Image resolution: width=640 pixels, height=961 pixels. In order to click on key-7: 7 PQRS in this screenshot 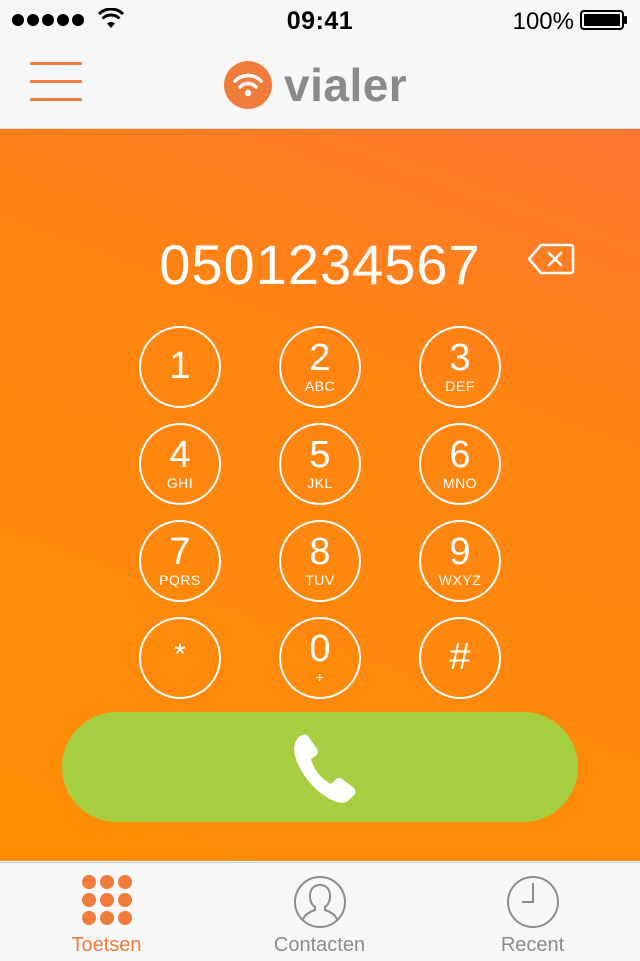, I will do `click(180, 561)`.